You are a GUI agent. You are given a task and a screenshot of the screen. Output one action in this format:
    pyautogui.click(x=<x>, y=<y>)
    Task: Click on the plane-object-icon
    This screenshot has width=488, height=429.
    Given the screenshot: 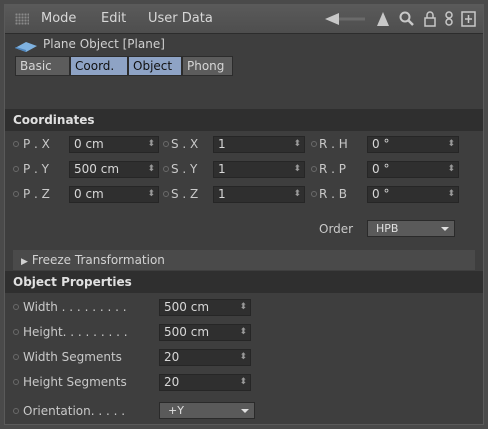 What is the action you would take?
    pyautogui.click(x=26, y=47)
    